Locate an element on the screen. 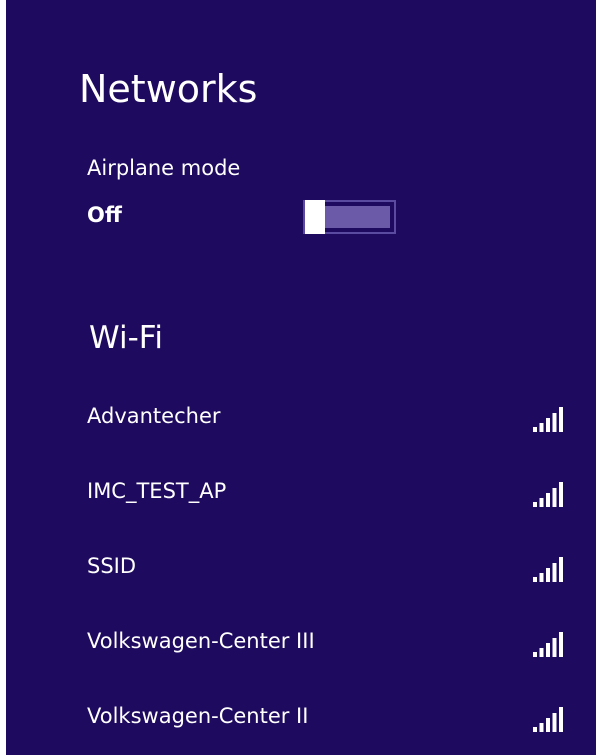 The width and height of the screenshot is (596, 755). toggle-thumb is located at coordinates (315, 217).